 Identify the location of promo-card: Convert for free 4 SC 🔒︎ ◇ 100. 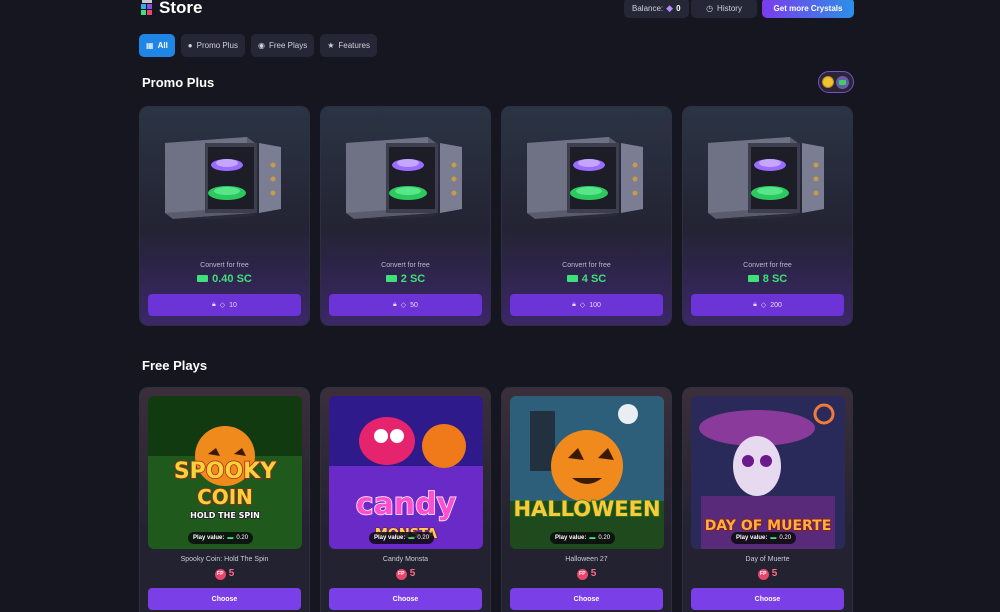
(586, 216).